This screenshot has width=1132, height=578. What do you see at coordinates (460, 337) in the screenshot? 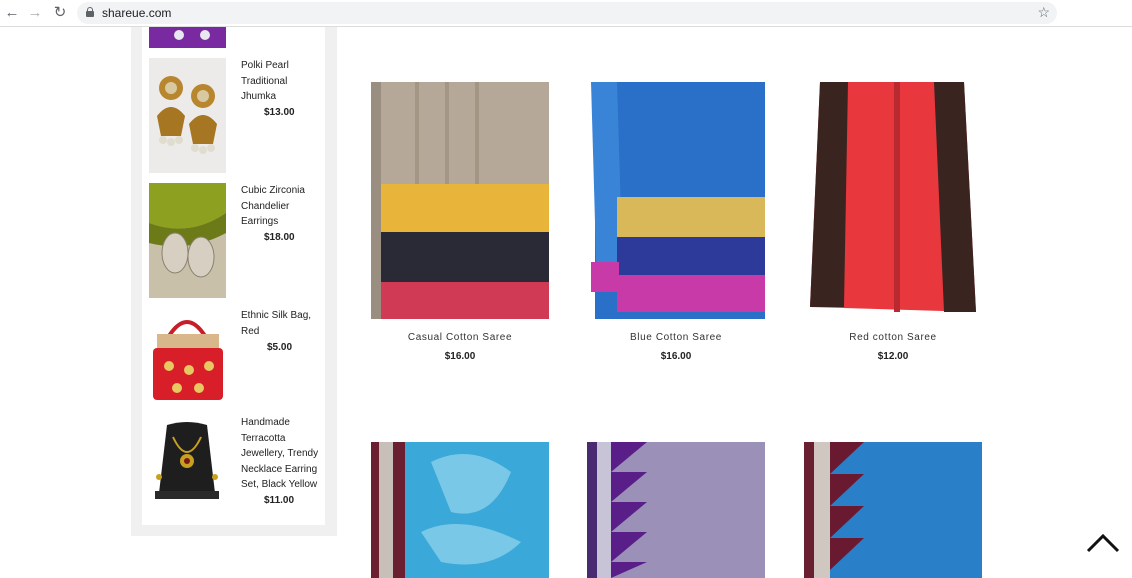
I see `product-title: Casual Cotton Saree` at bounding box center [460, 337].